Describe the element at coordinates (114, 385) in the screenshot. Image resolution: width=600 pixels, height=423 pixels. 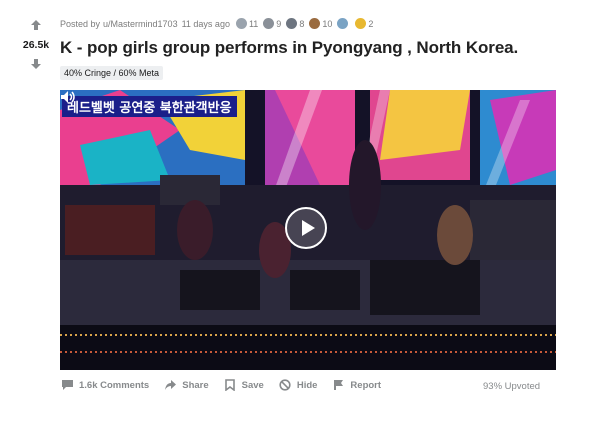
I see `comments-label: 1.6k Comments` at that location.